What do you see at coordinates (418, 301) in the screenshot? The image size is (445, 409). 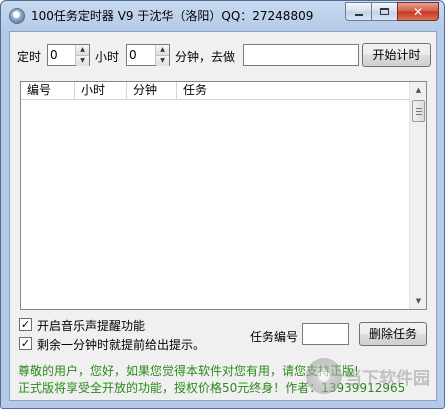 I see `scroll-down-icon: ▼` at bounding box center [418, 301].